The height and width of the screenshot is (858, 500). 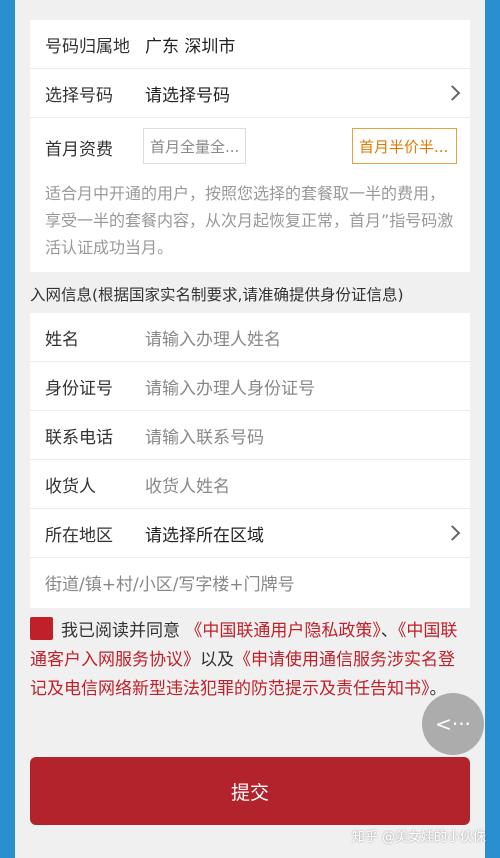 I want to click on address-input: 街道/镇+村/小区/写字楼+门牌号, so click(x=170, y=582).